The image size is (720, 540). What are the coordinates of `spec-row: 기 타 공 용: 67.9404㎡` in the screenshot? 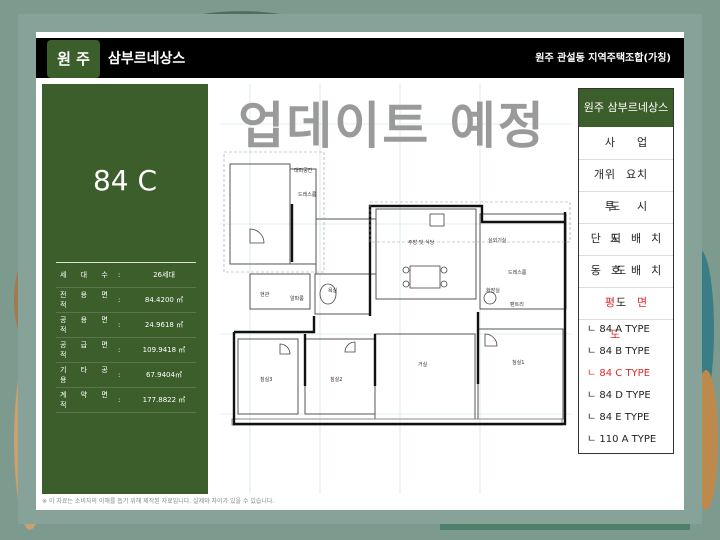 It's located at (126, 375).